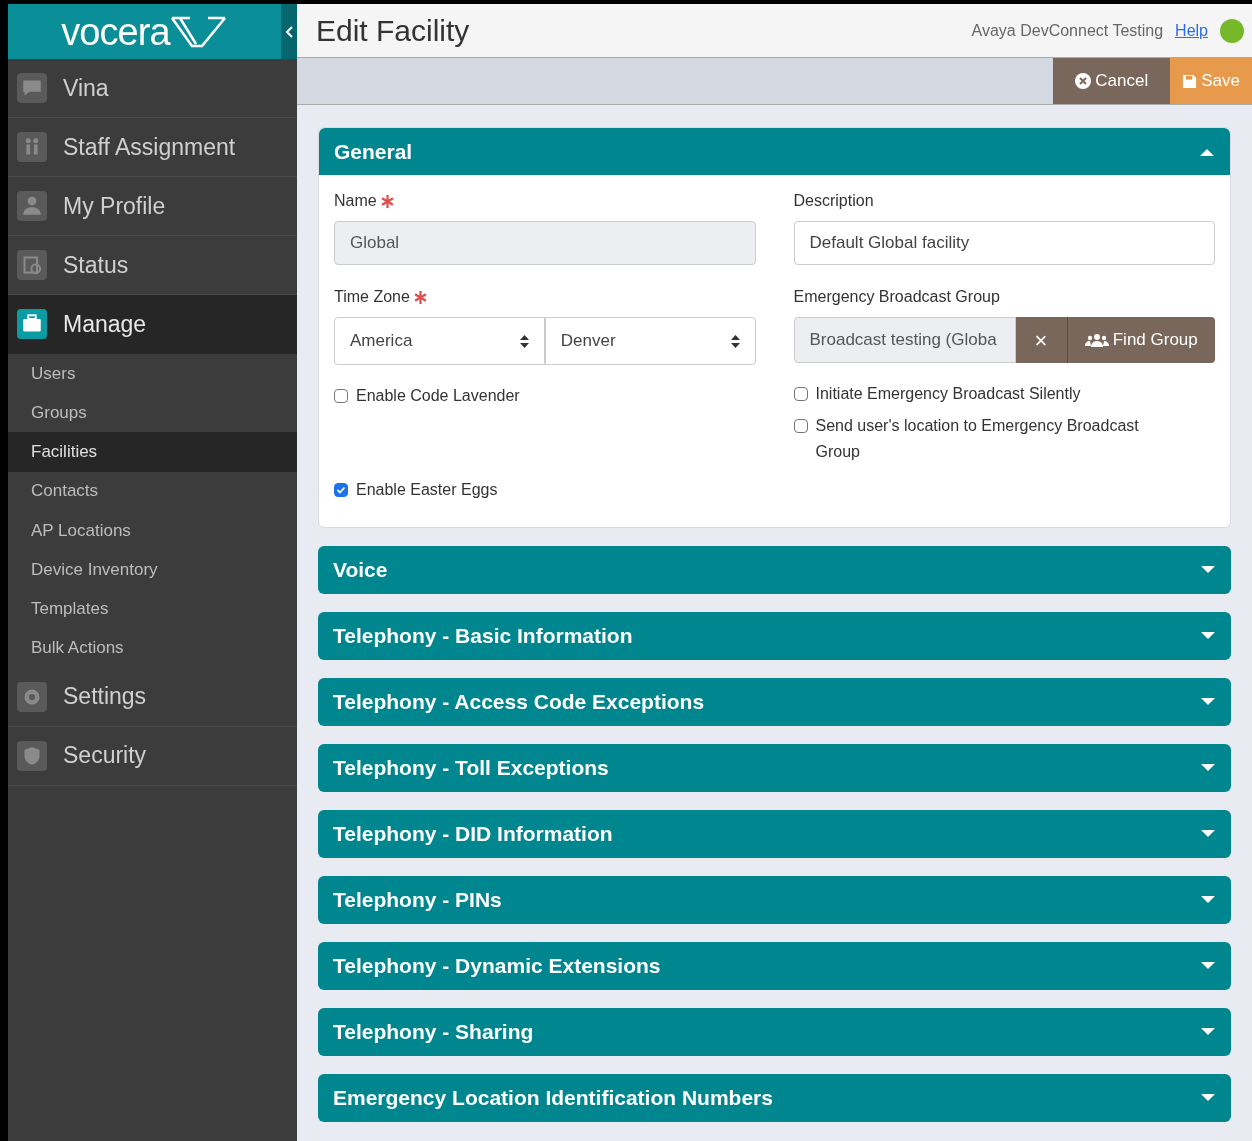 The height and width of the screenshot is (1141, 1252). I want to click on section-header: Telephony - Dynamic Extensions, so click(774, 966).